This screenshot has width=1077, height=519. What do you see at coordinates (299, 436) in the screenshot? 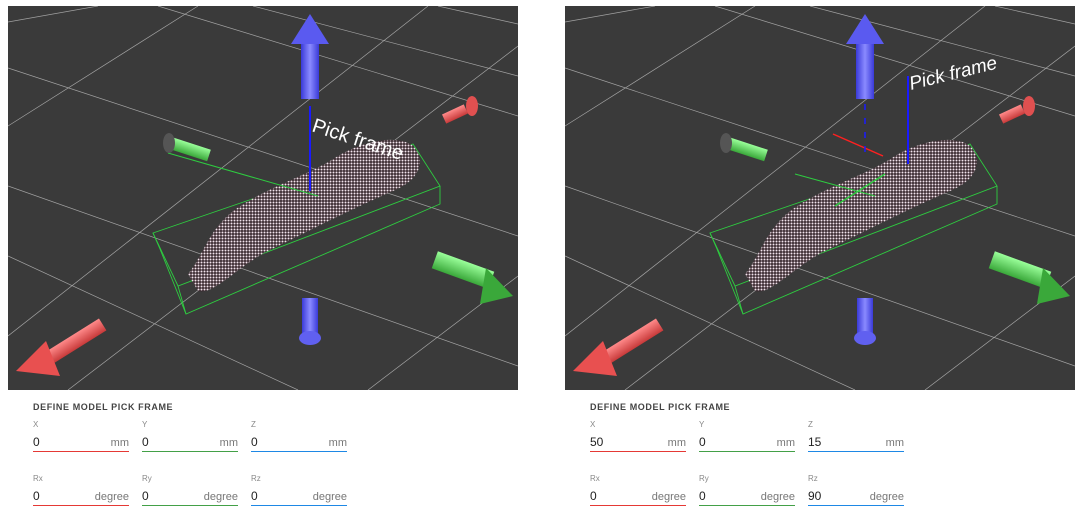
I see `z-field: Z 0 mm` at bounding box center [299, 436].